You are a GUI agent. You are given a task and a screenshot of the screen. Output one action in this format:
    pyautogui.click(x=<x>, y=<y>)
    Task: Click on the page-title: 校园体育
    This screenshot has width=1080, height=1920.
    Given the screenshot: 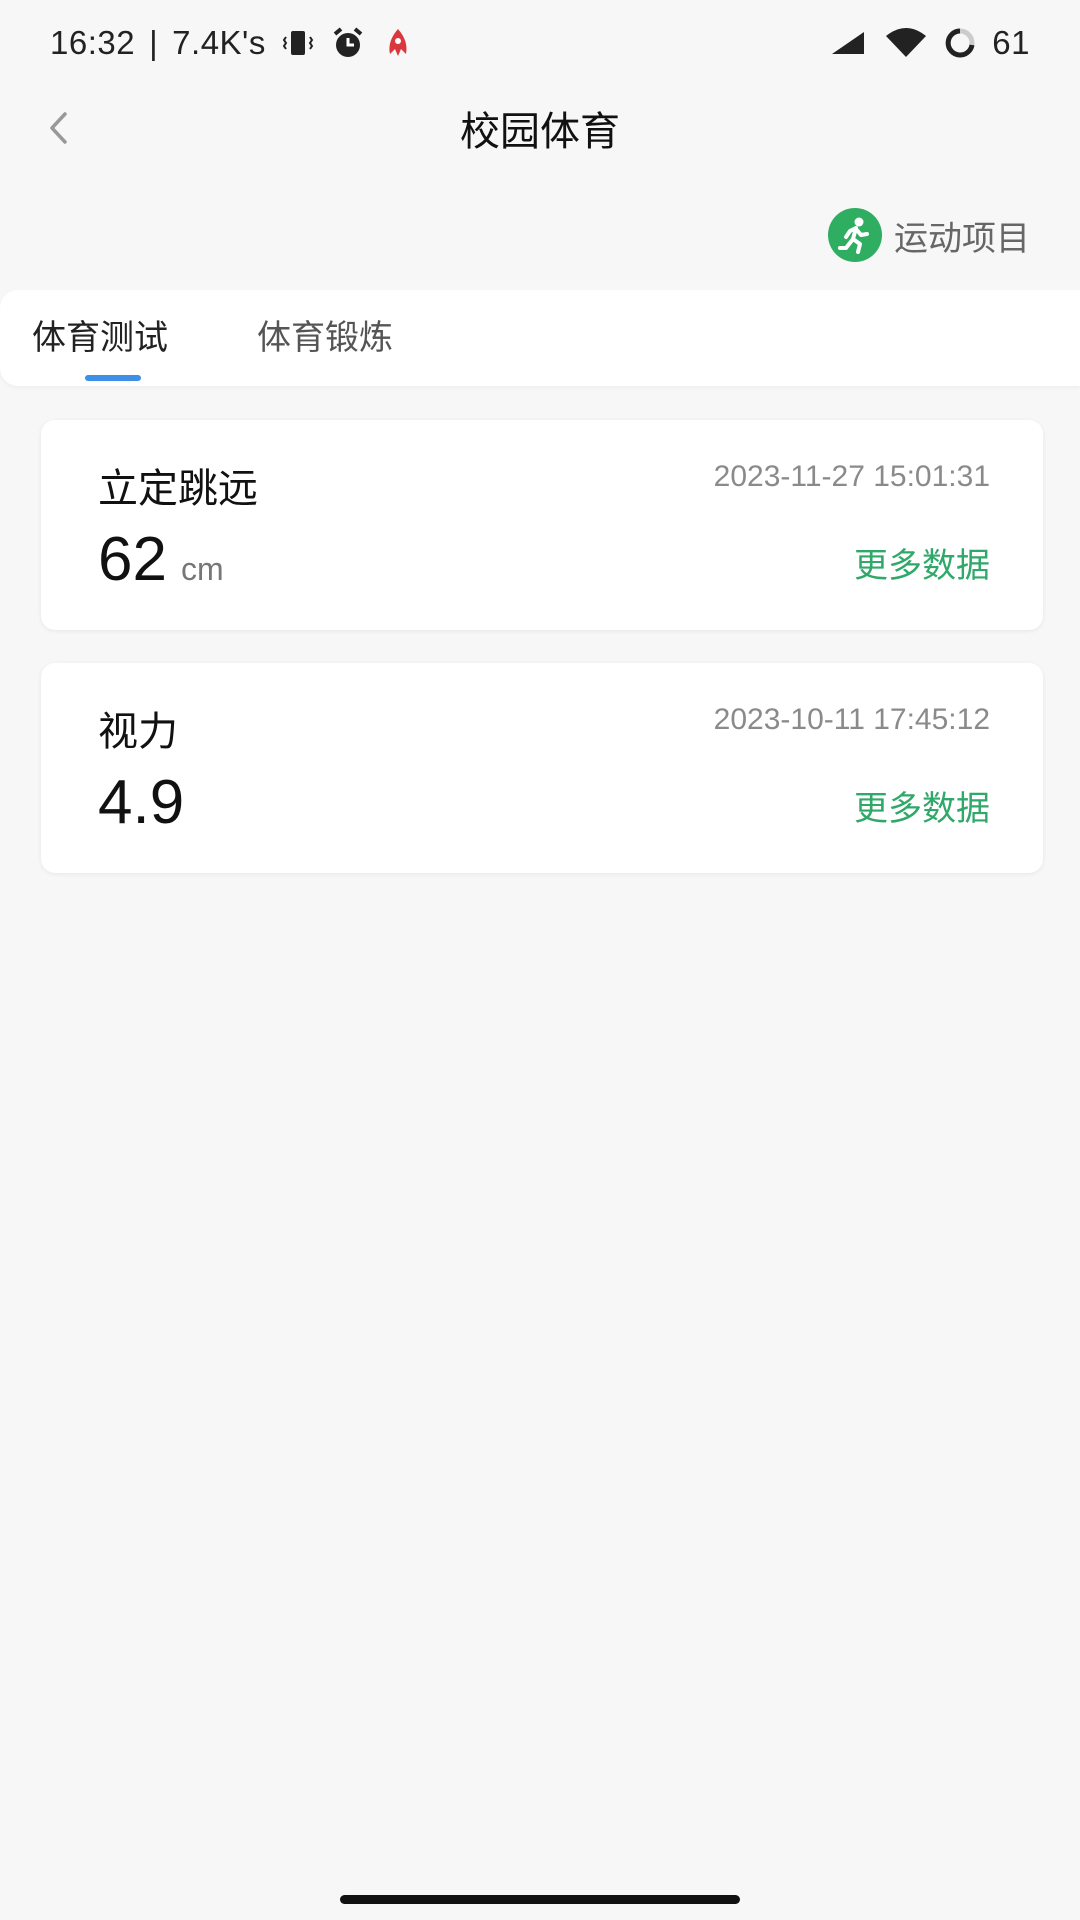 What is the action you would take?
    pyautogui.click(x=540, y=132)
    